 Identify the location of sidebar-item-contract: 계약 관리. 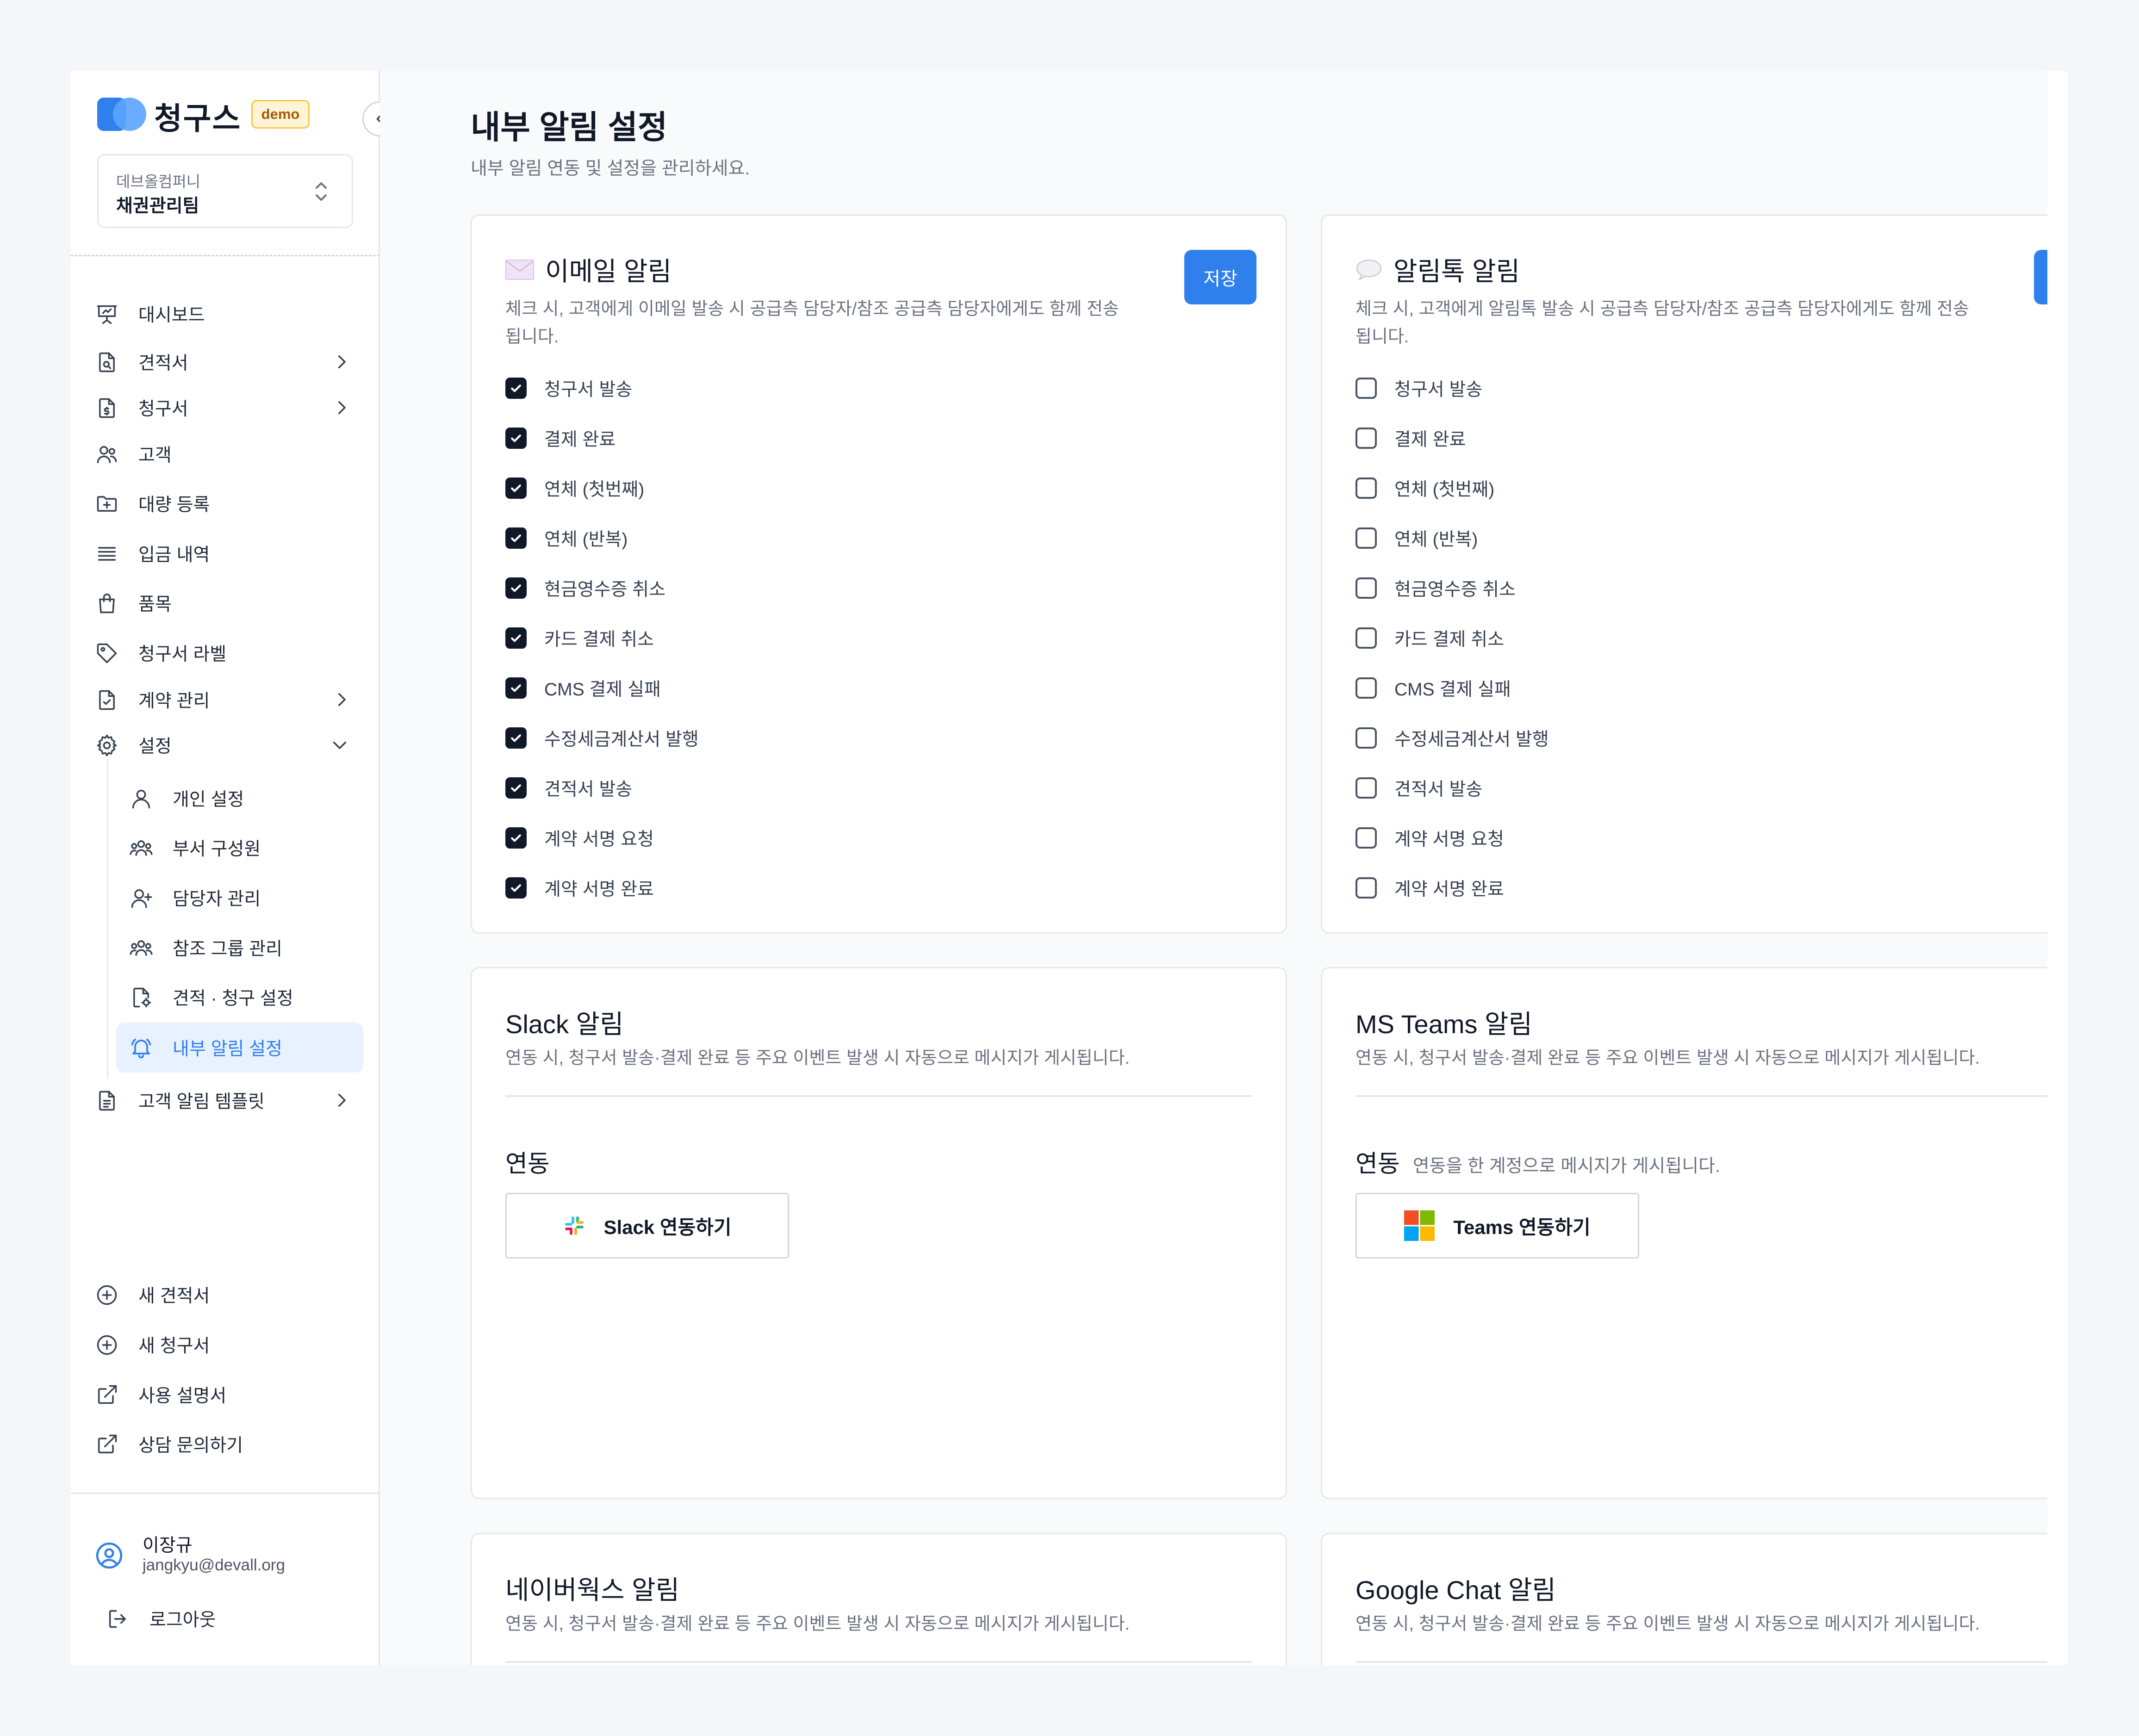
(225, 699).